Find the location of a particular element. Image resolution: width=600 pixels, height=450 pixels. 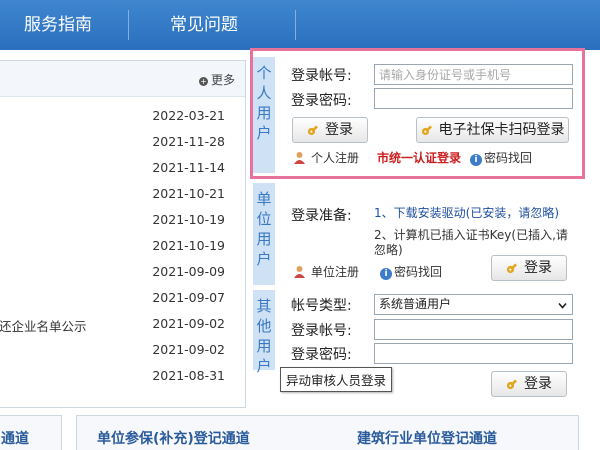

news-item-date: 2021-11-14 is located at coordinates (188, 167).